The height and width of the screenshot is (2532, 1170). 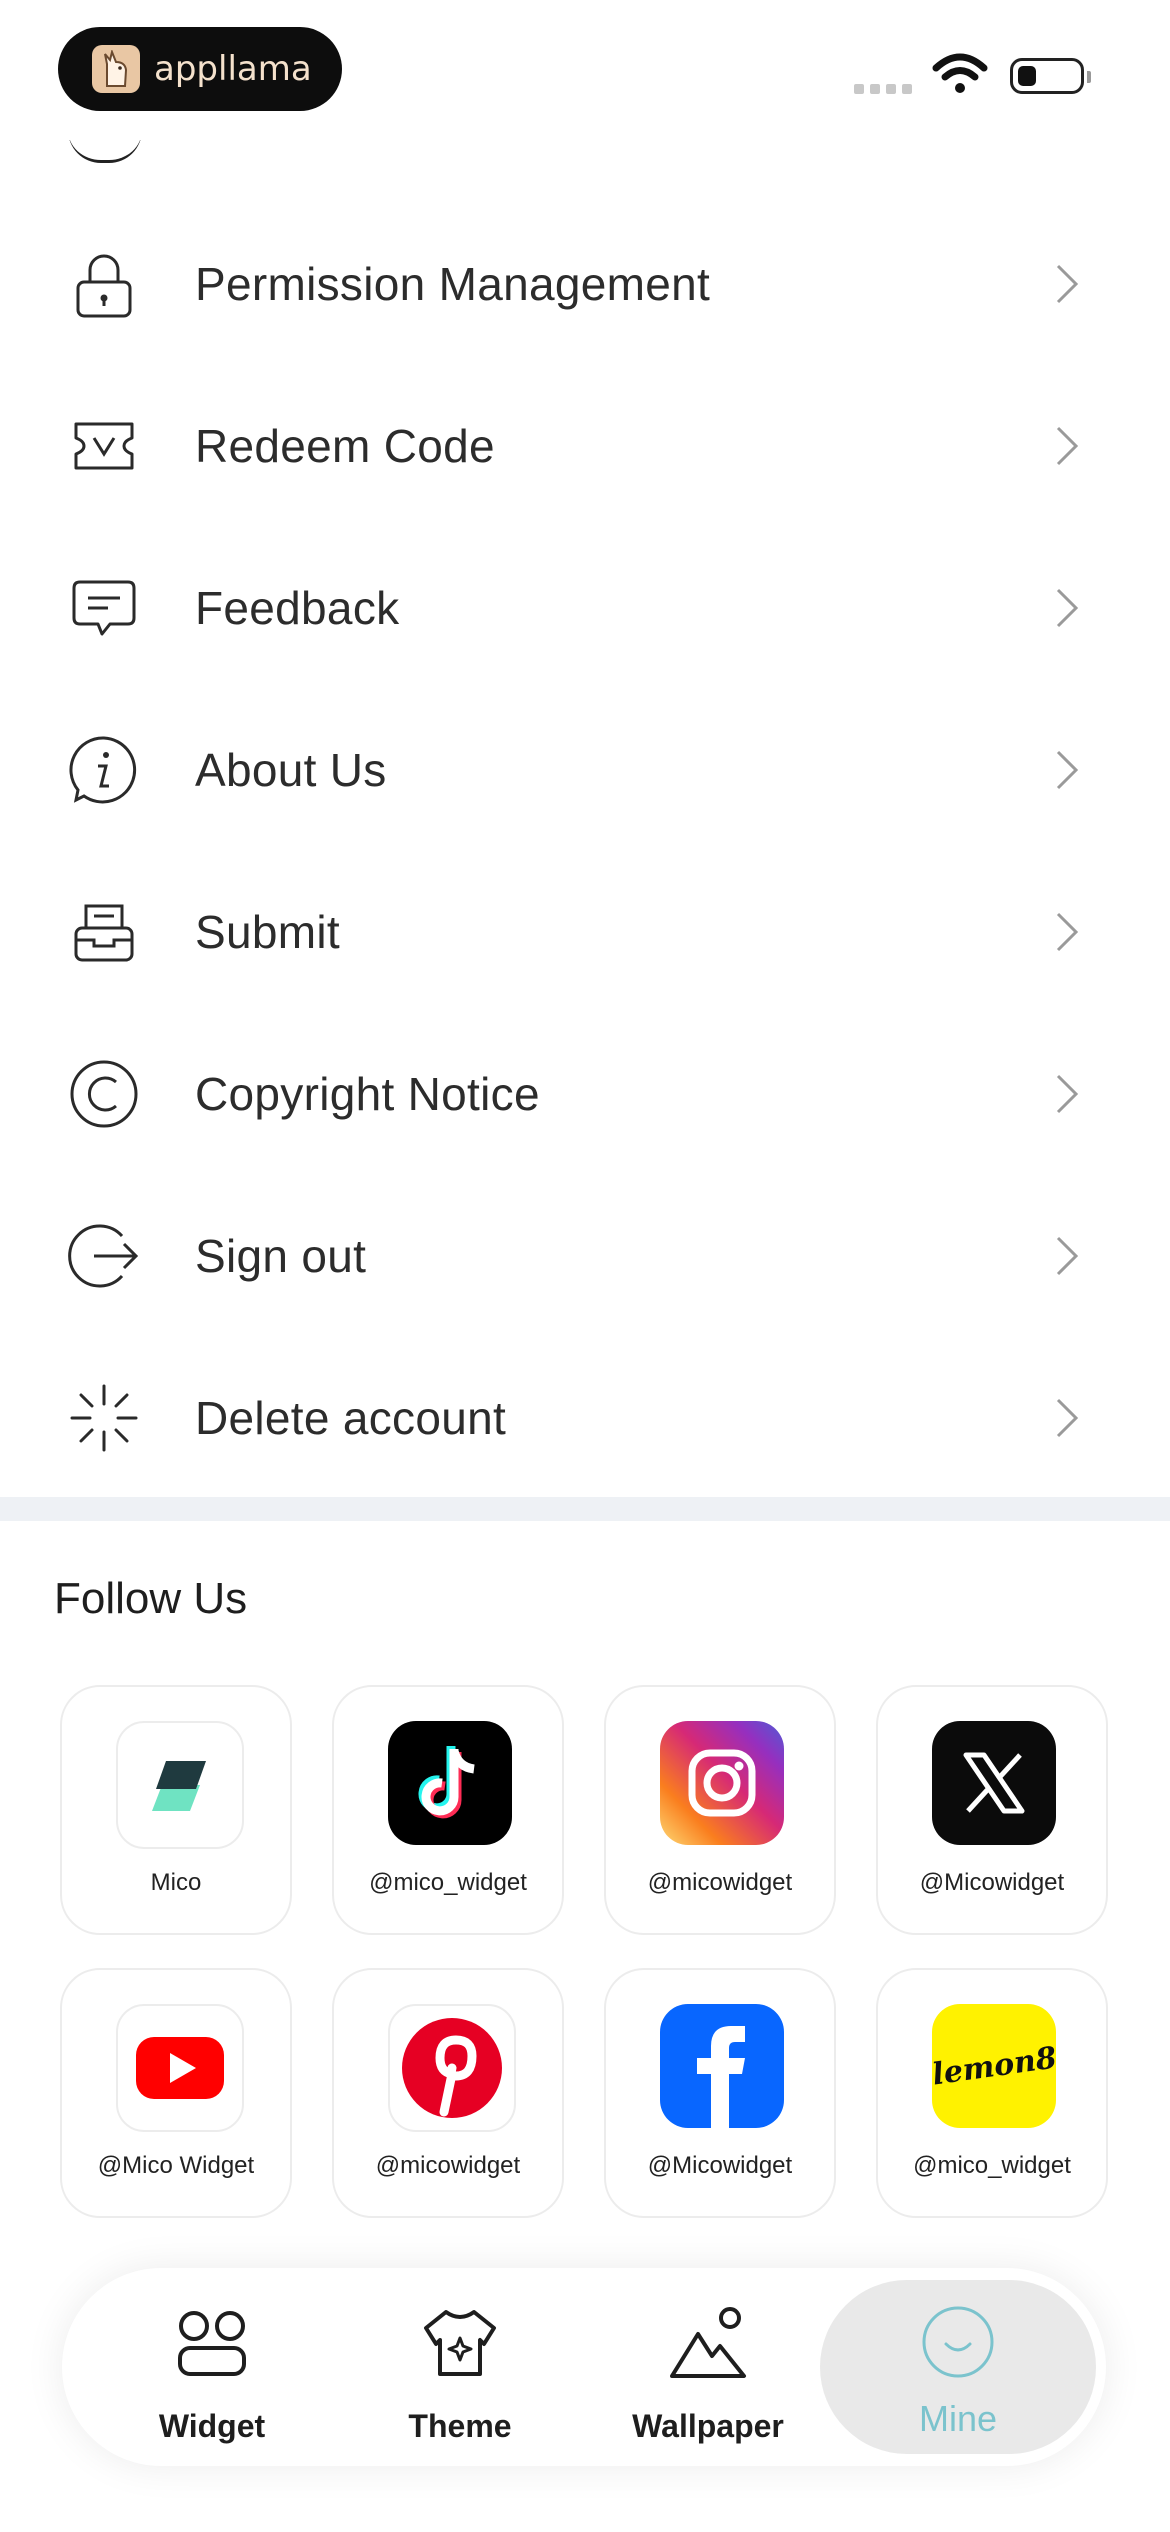 I want to click on tab-label: Wallpaper, so click(x=708, y=2426).